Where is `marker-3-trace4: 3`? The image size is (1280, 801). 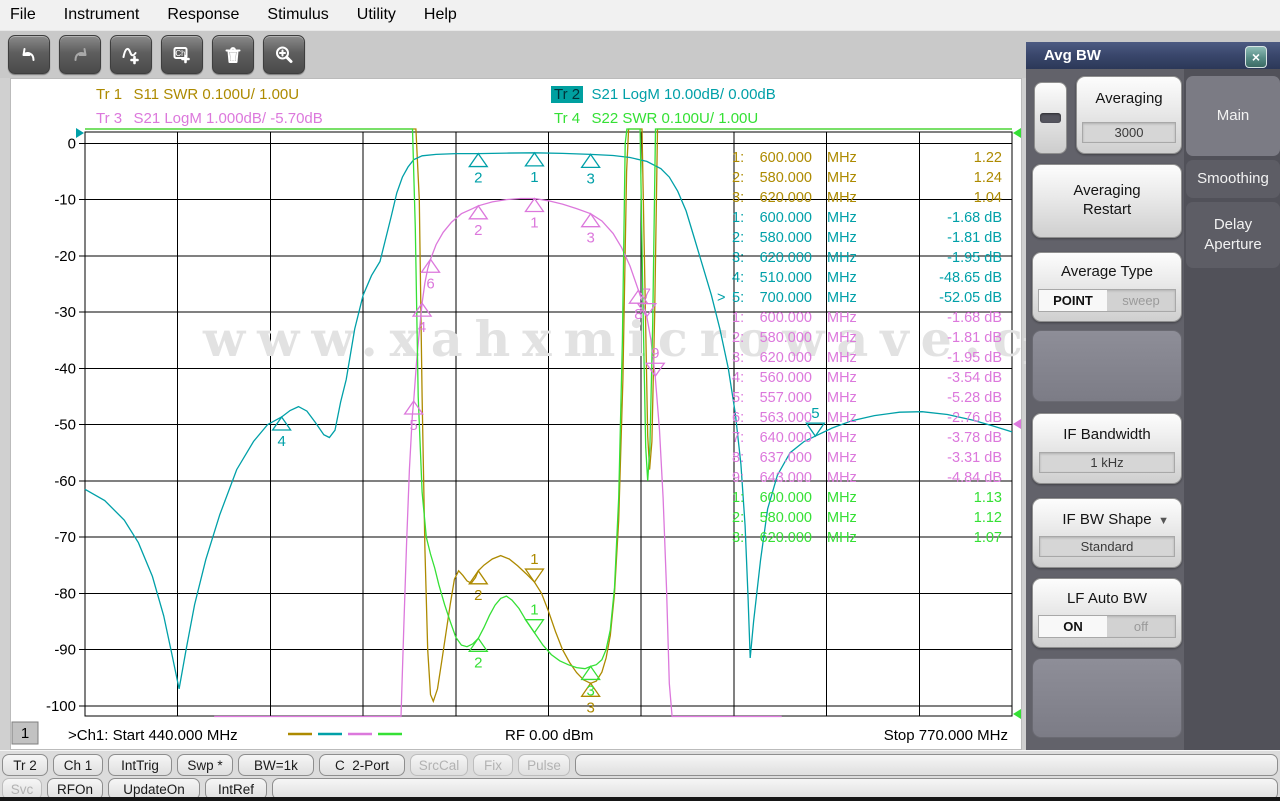
marker-3-trace4: 3 is located at coordinates (590, 682).